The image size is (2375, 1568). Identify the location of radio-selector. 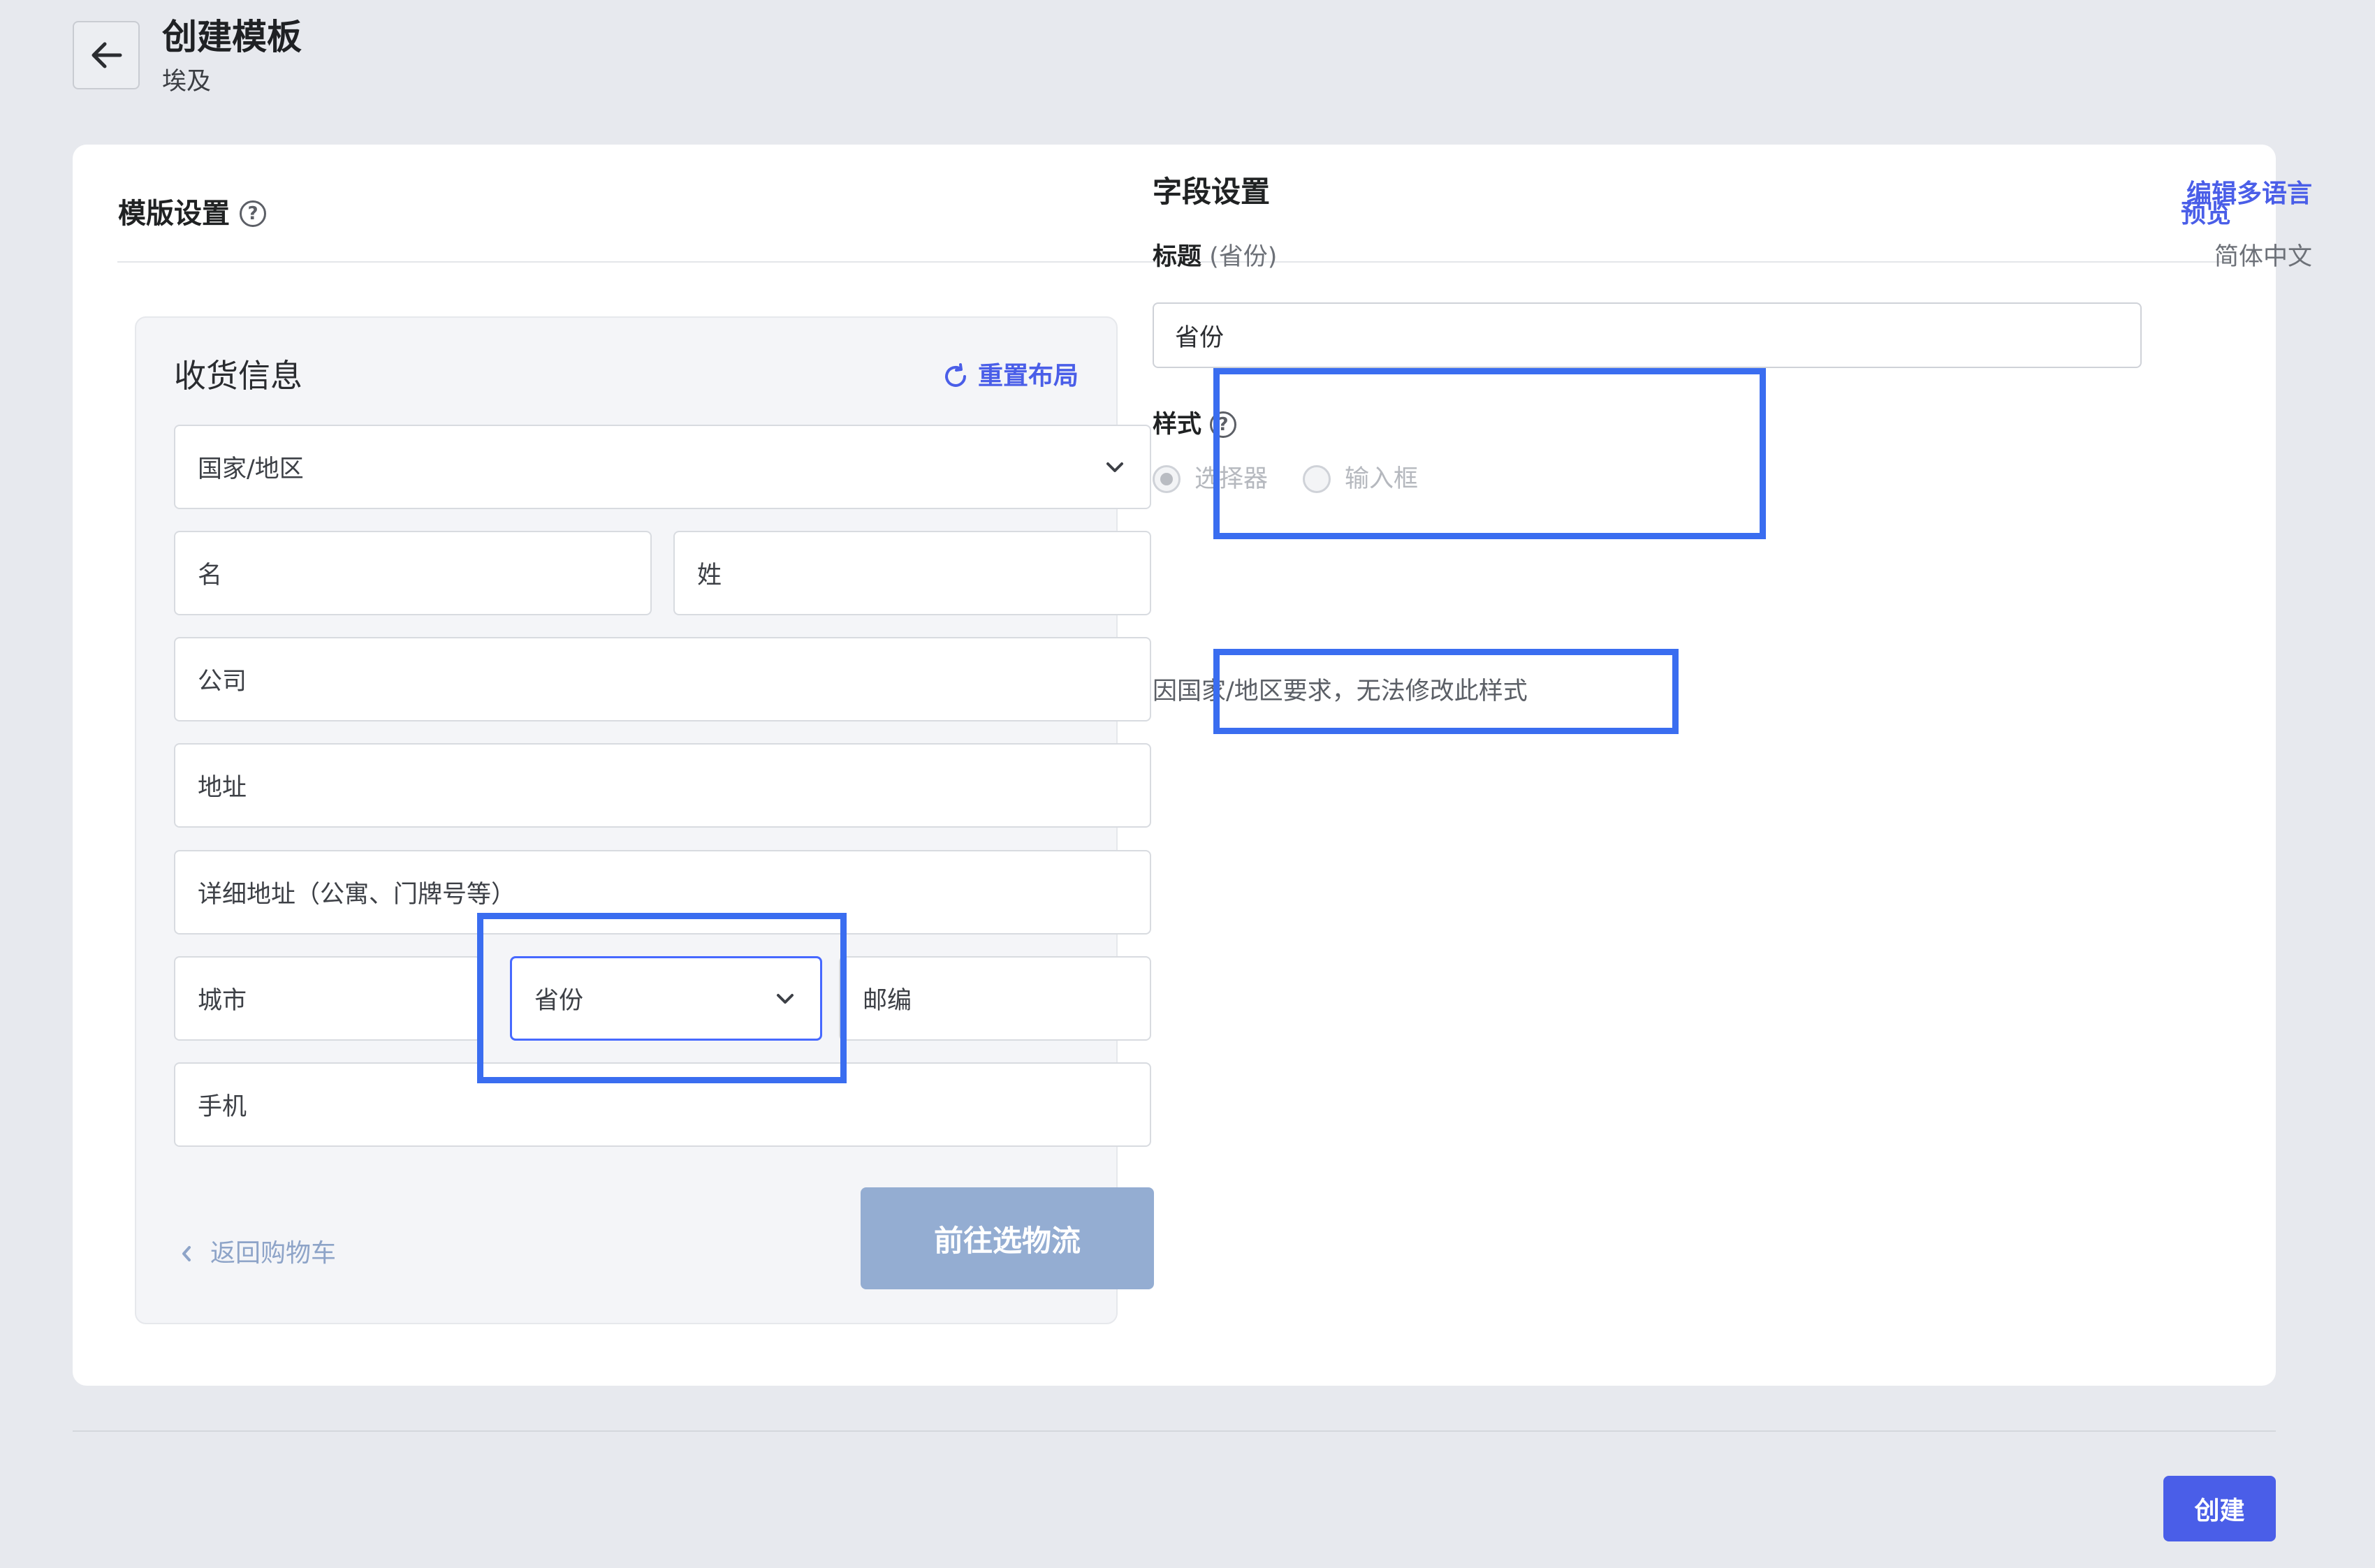
(1167, 479).